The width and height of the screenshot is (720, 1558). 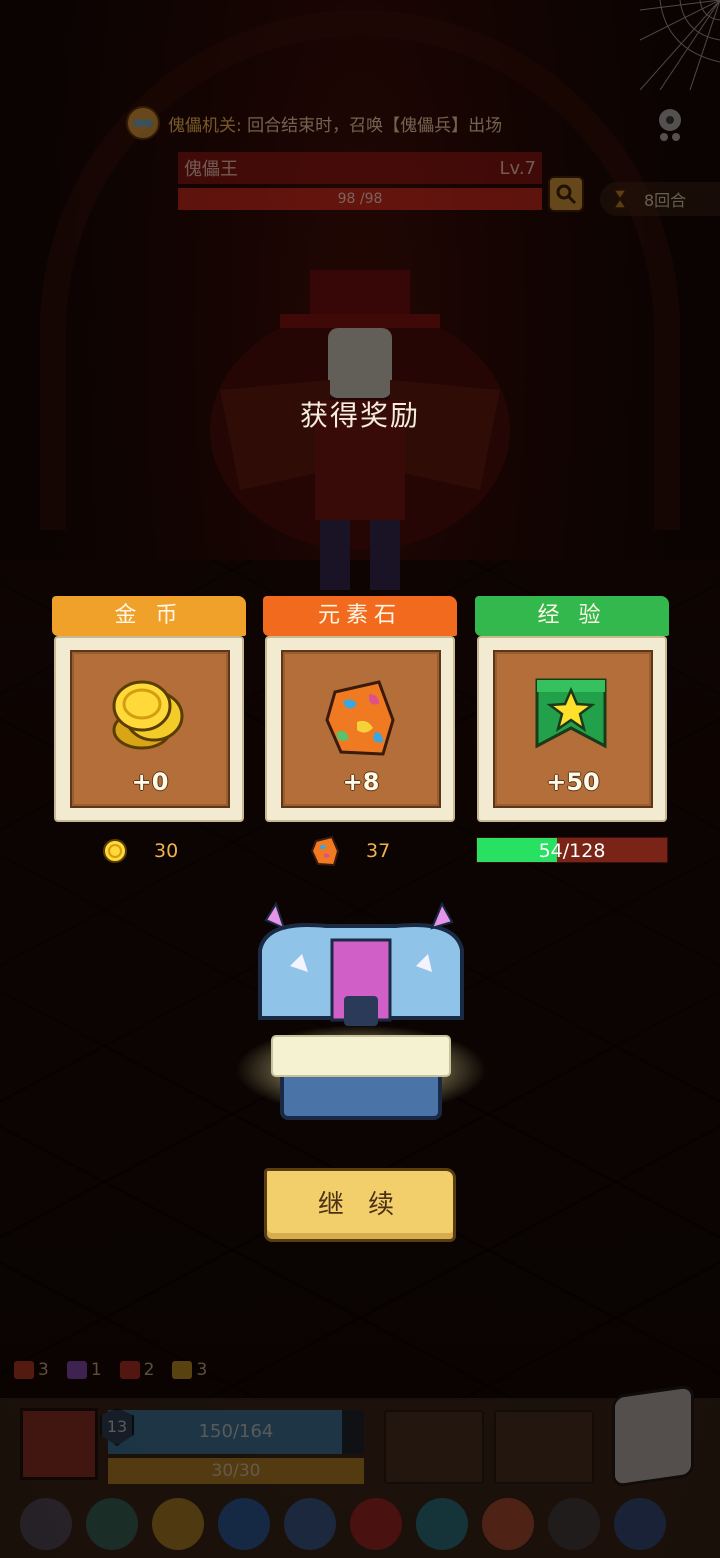 What do you see at coordinates (573, 782) in the screenshot?
I see `reward-amount-experience: +50` at bounding box center [573, 782].